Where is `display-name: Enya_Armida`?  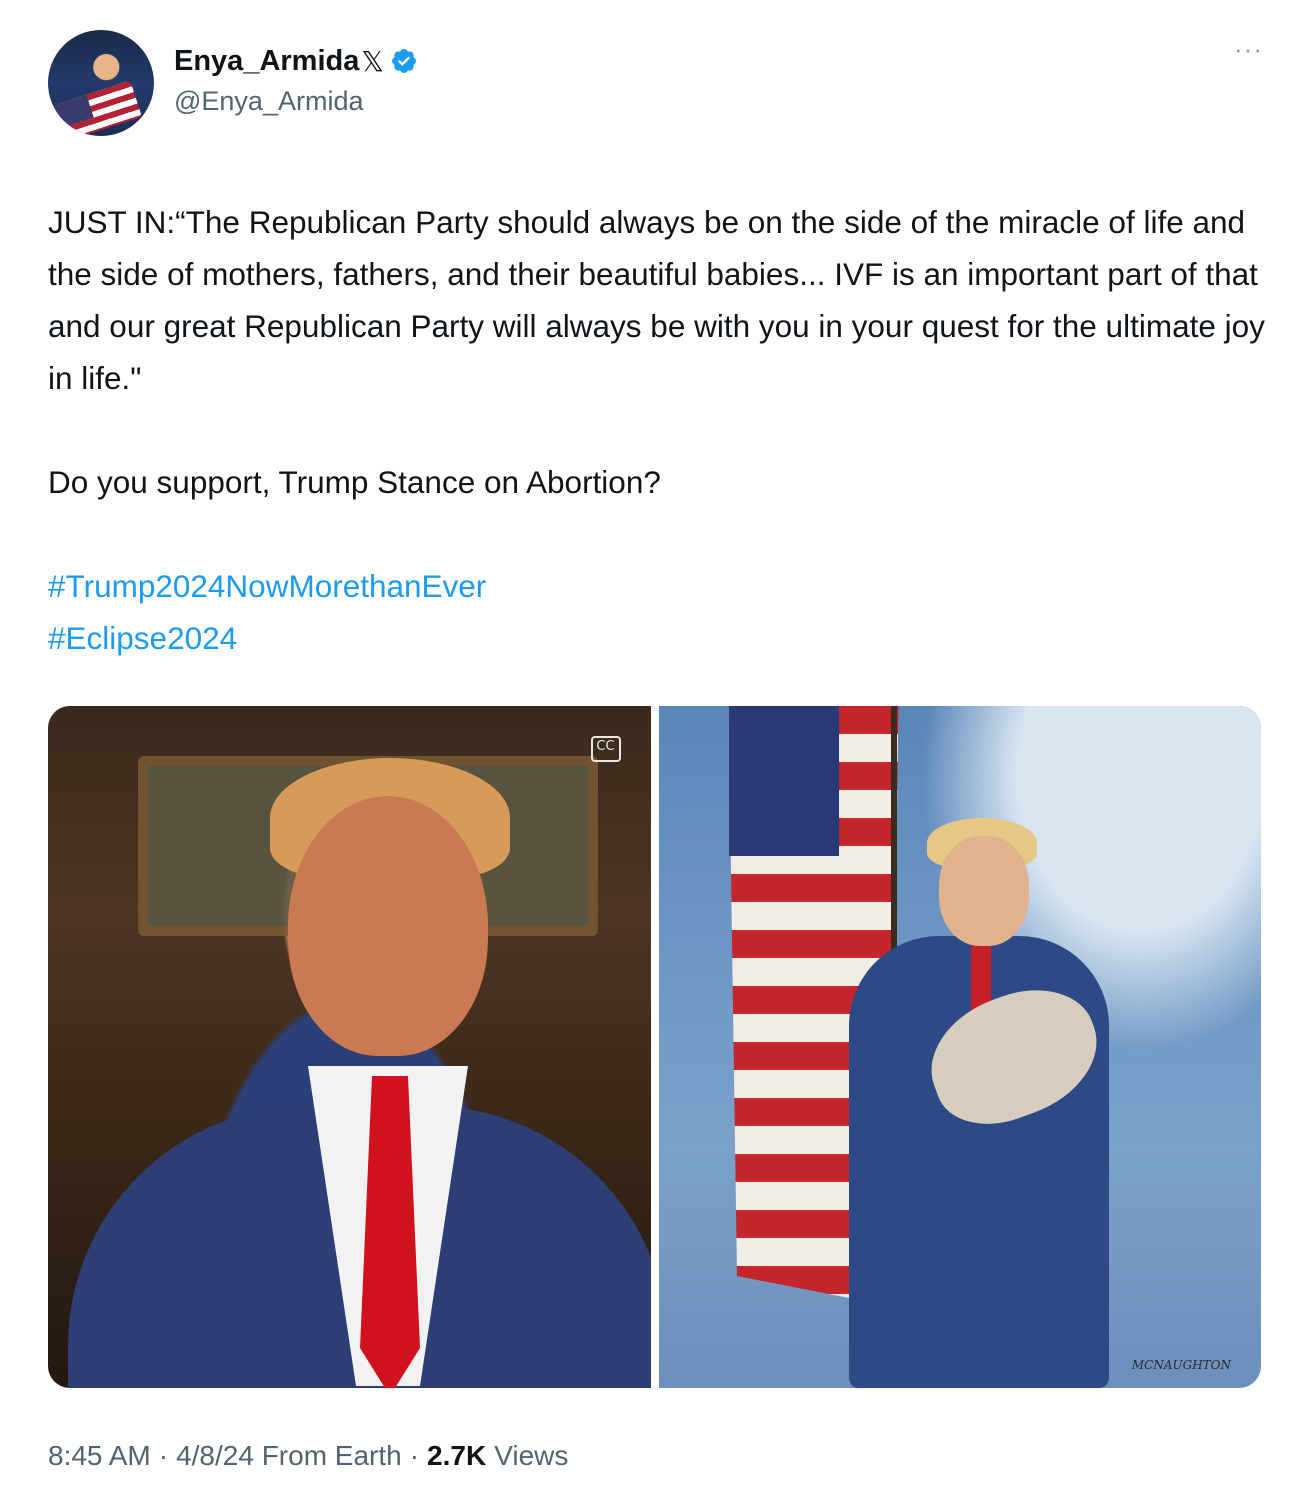 display-name: Enya_Armida is located at coordinates (266, 61).